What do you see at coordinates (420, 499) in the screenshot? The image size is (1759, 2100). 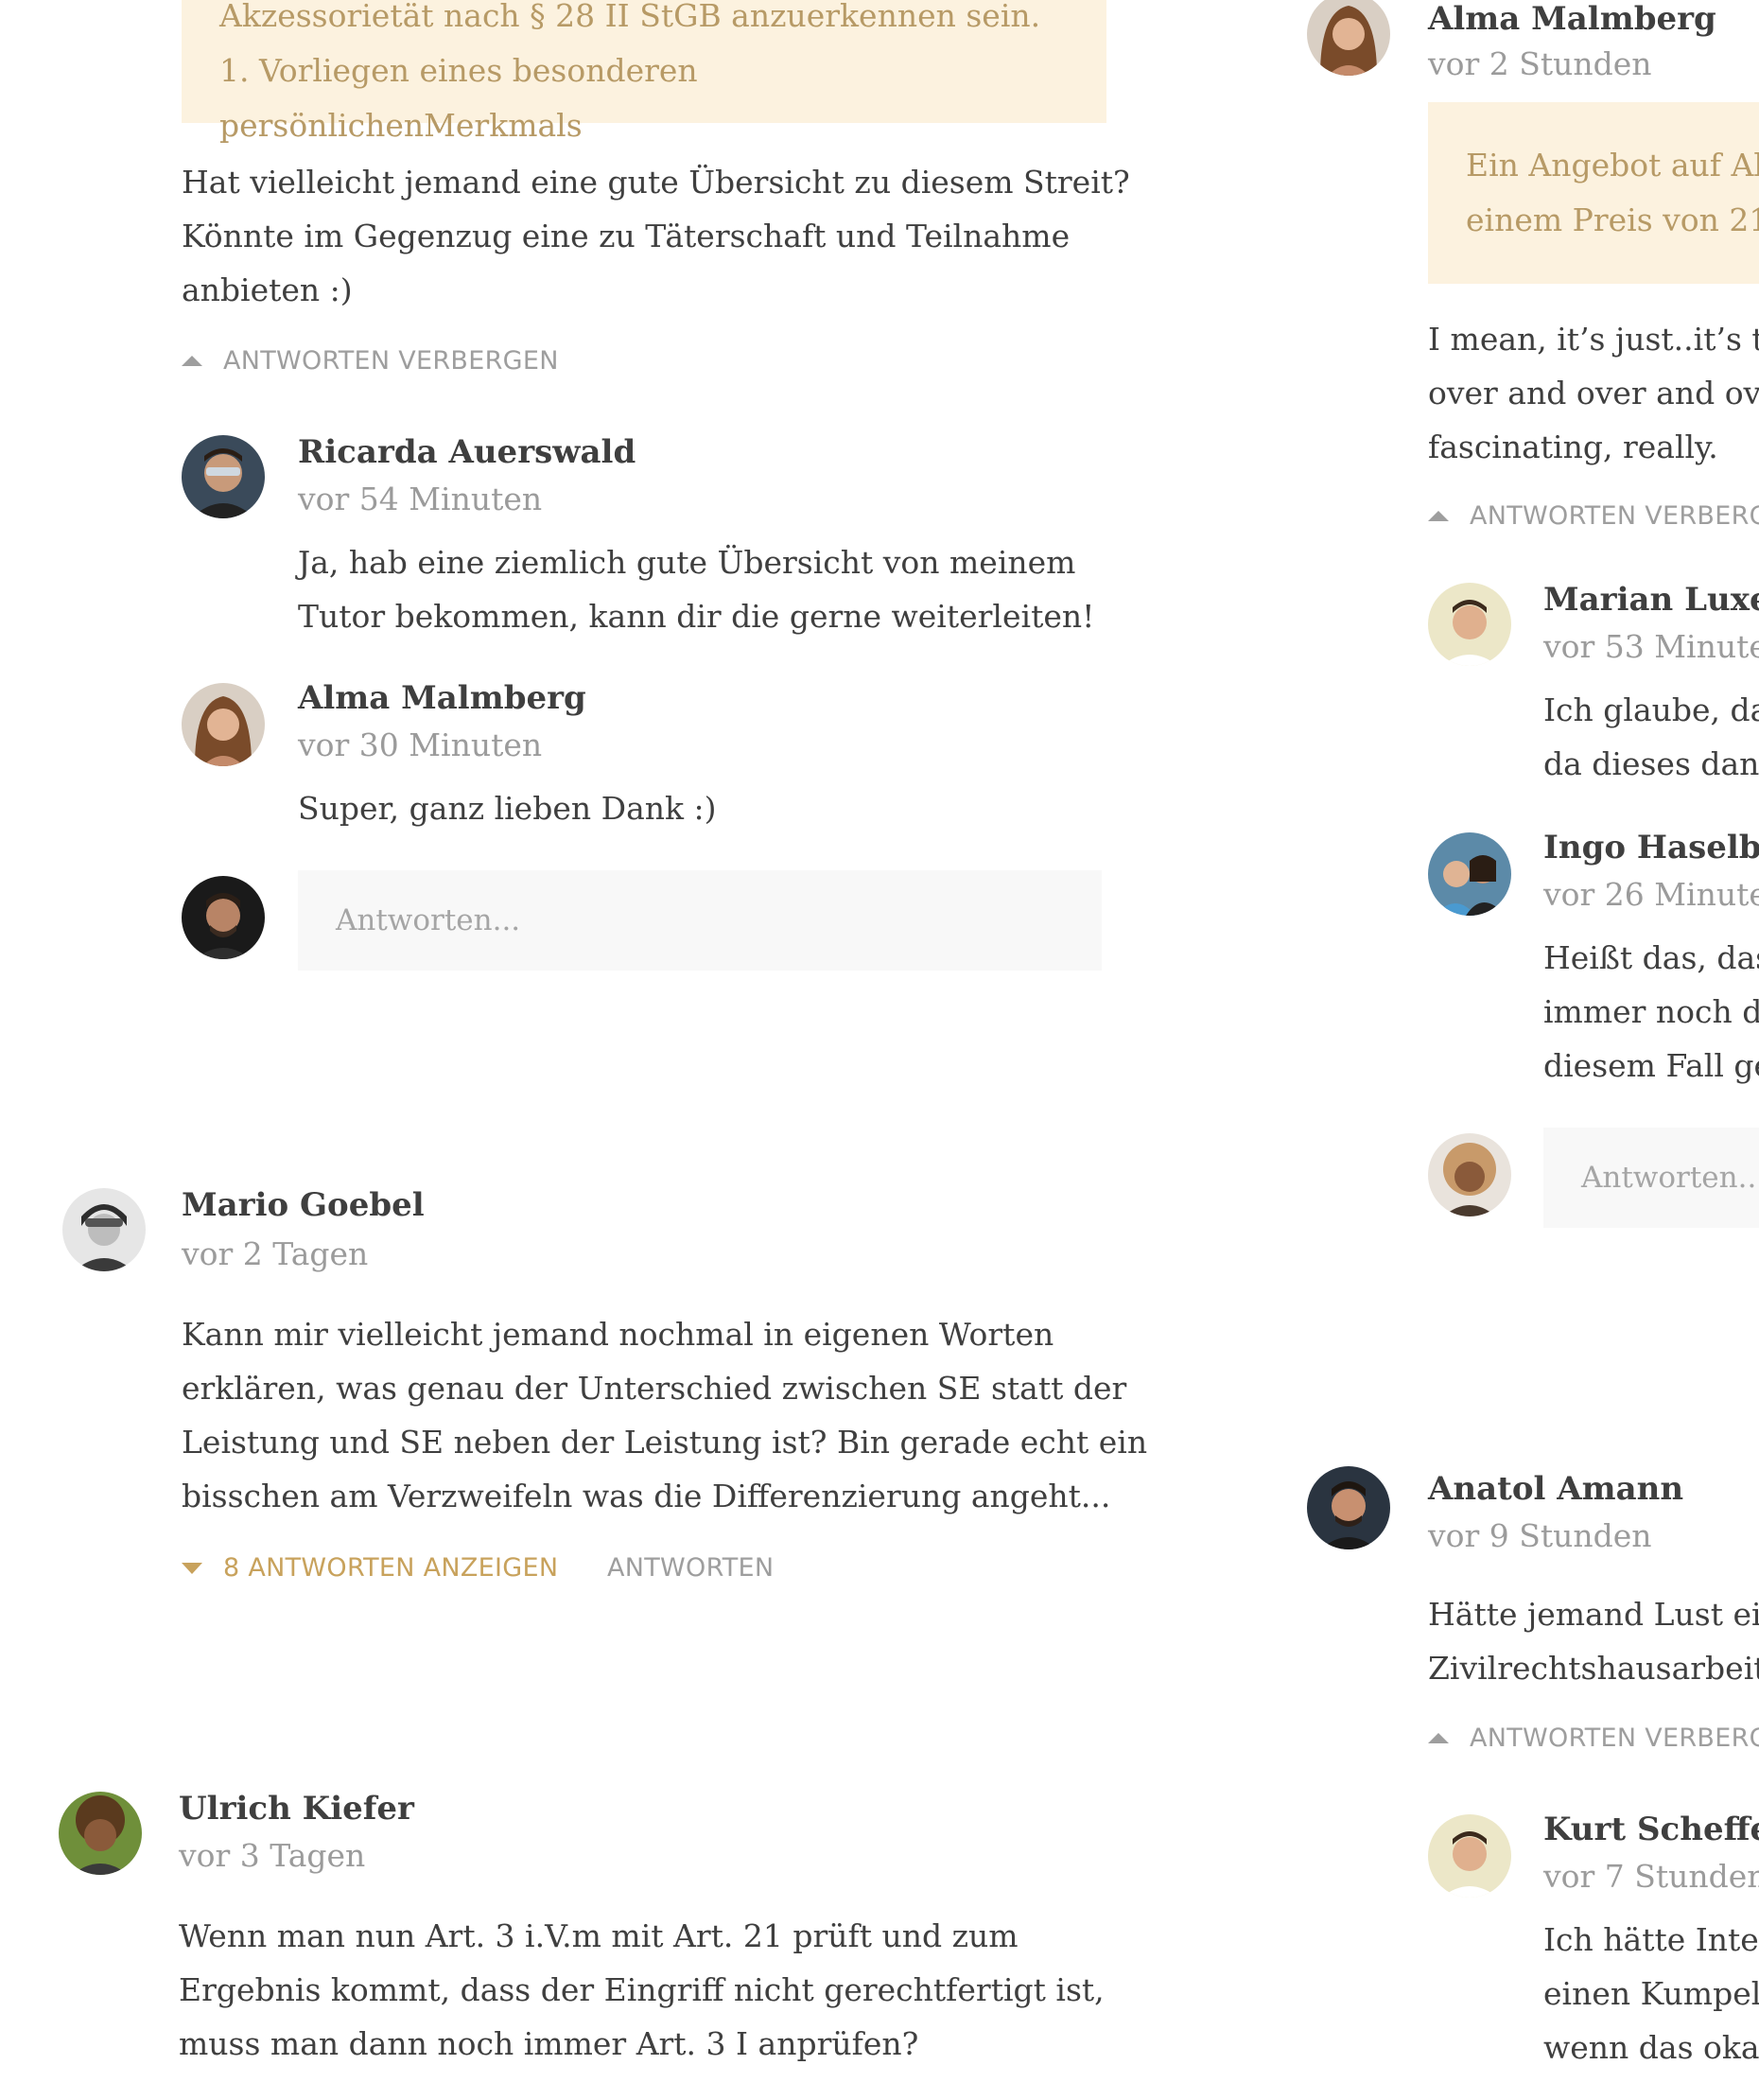 I see `timestamp: vor 54 Minuten` at bounding box center [420, 499].